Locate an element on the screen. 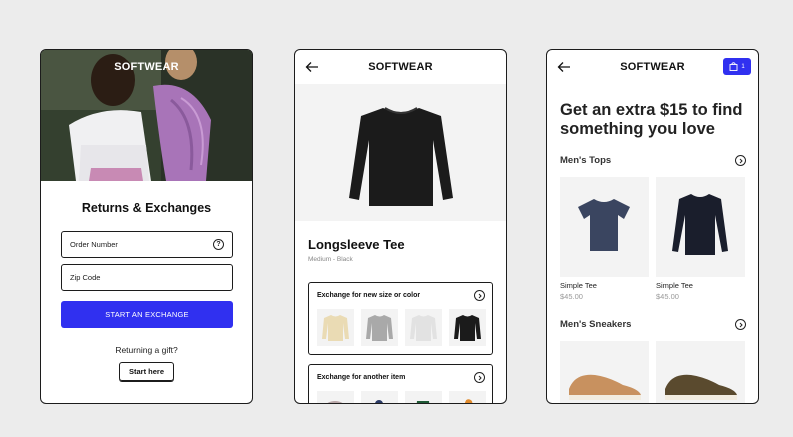  start-here-button: Start here is located at coordinates (146, 371).